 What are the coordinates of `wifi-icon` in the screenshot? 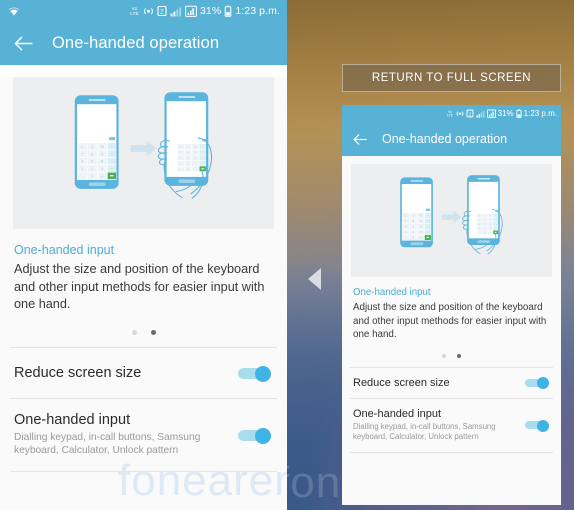 It's located at (14, 11).